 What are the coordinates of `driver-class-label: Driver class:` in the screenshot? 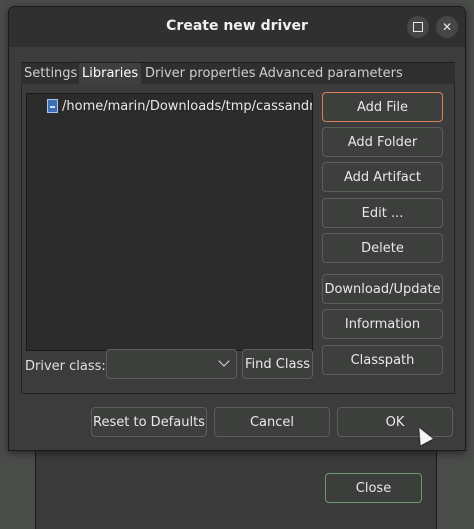 It's located at (65, 366).